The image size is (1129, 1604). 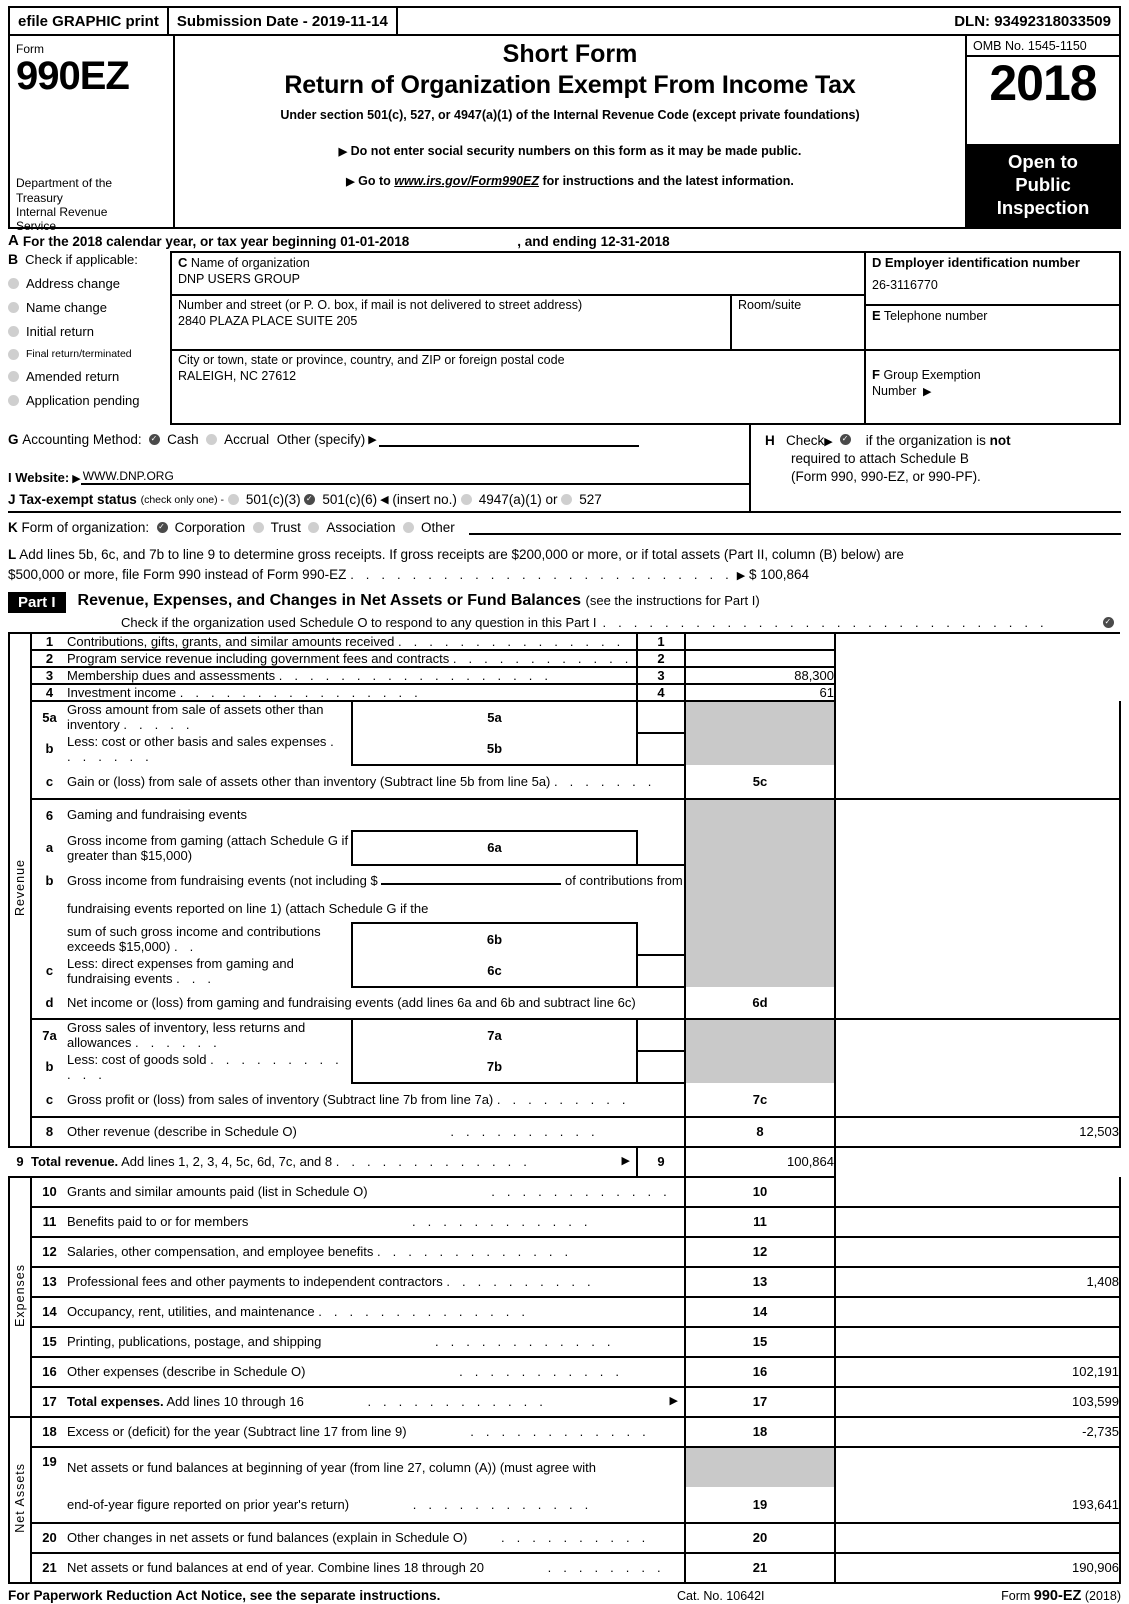 I want to click on line-11-code: 11, so click(x=760, y=1222).